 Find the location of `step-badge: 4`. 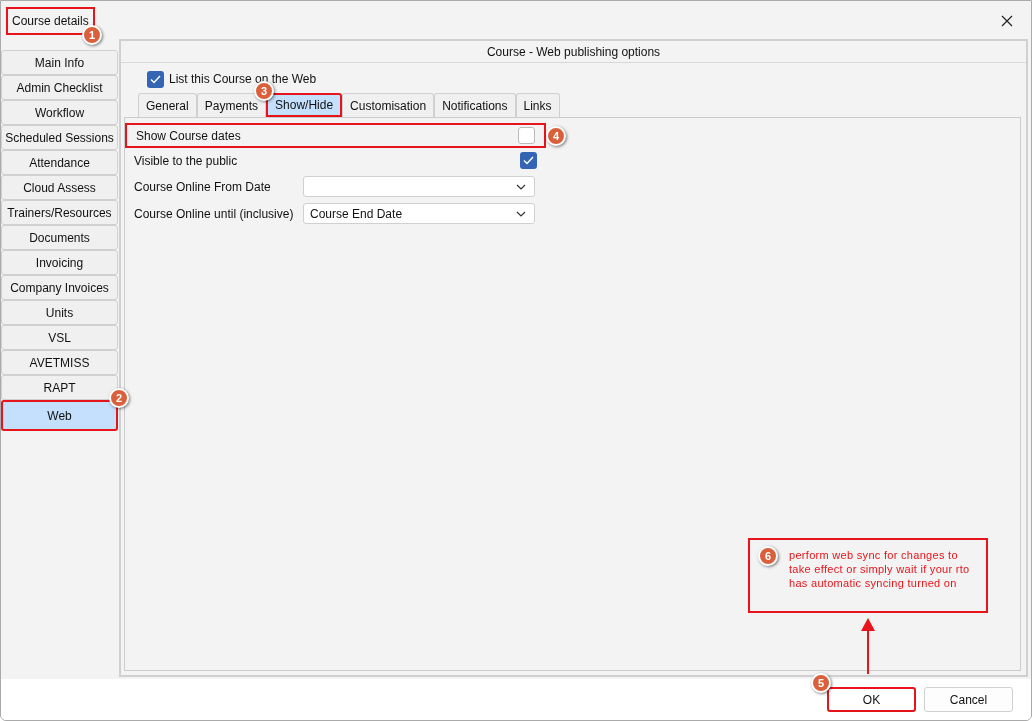

step-badge: 4 is located at coordinates (556, 136).